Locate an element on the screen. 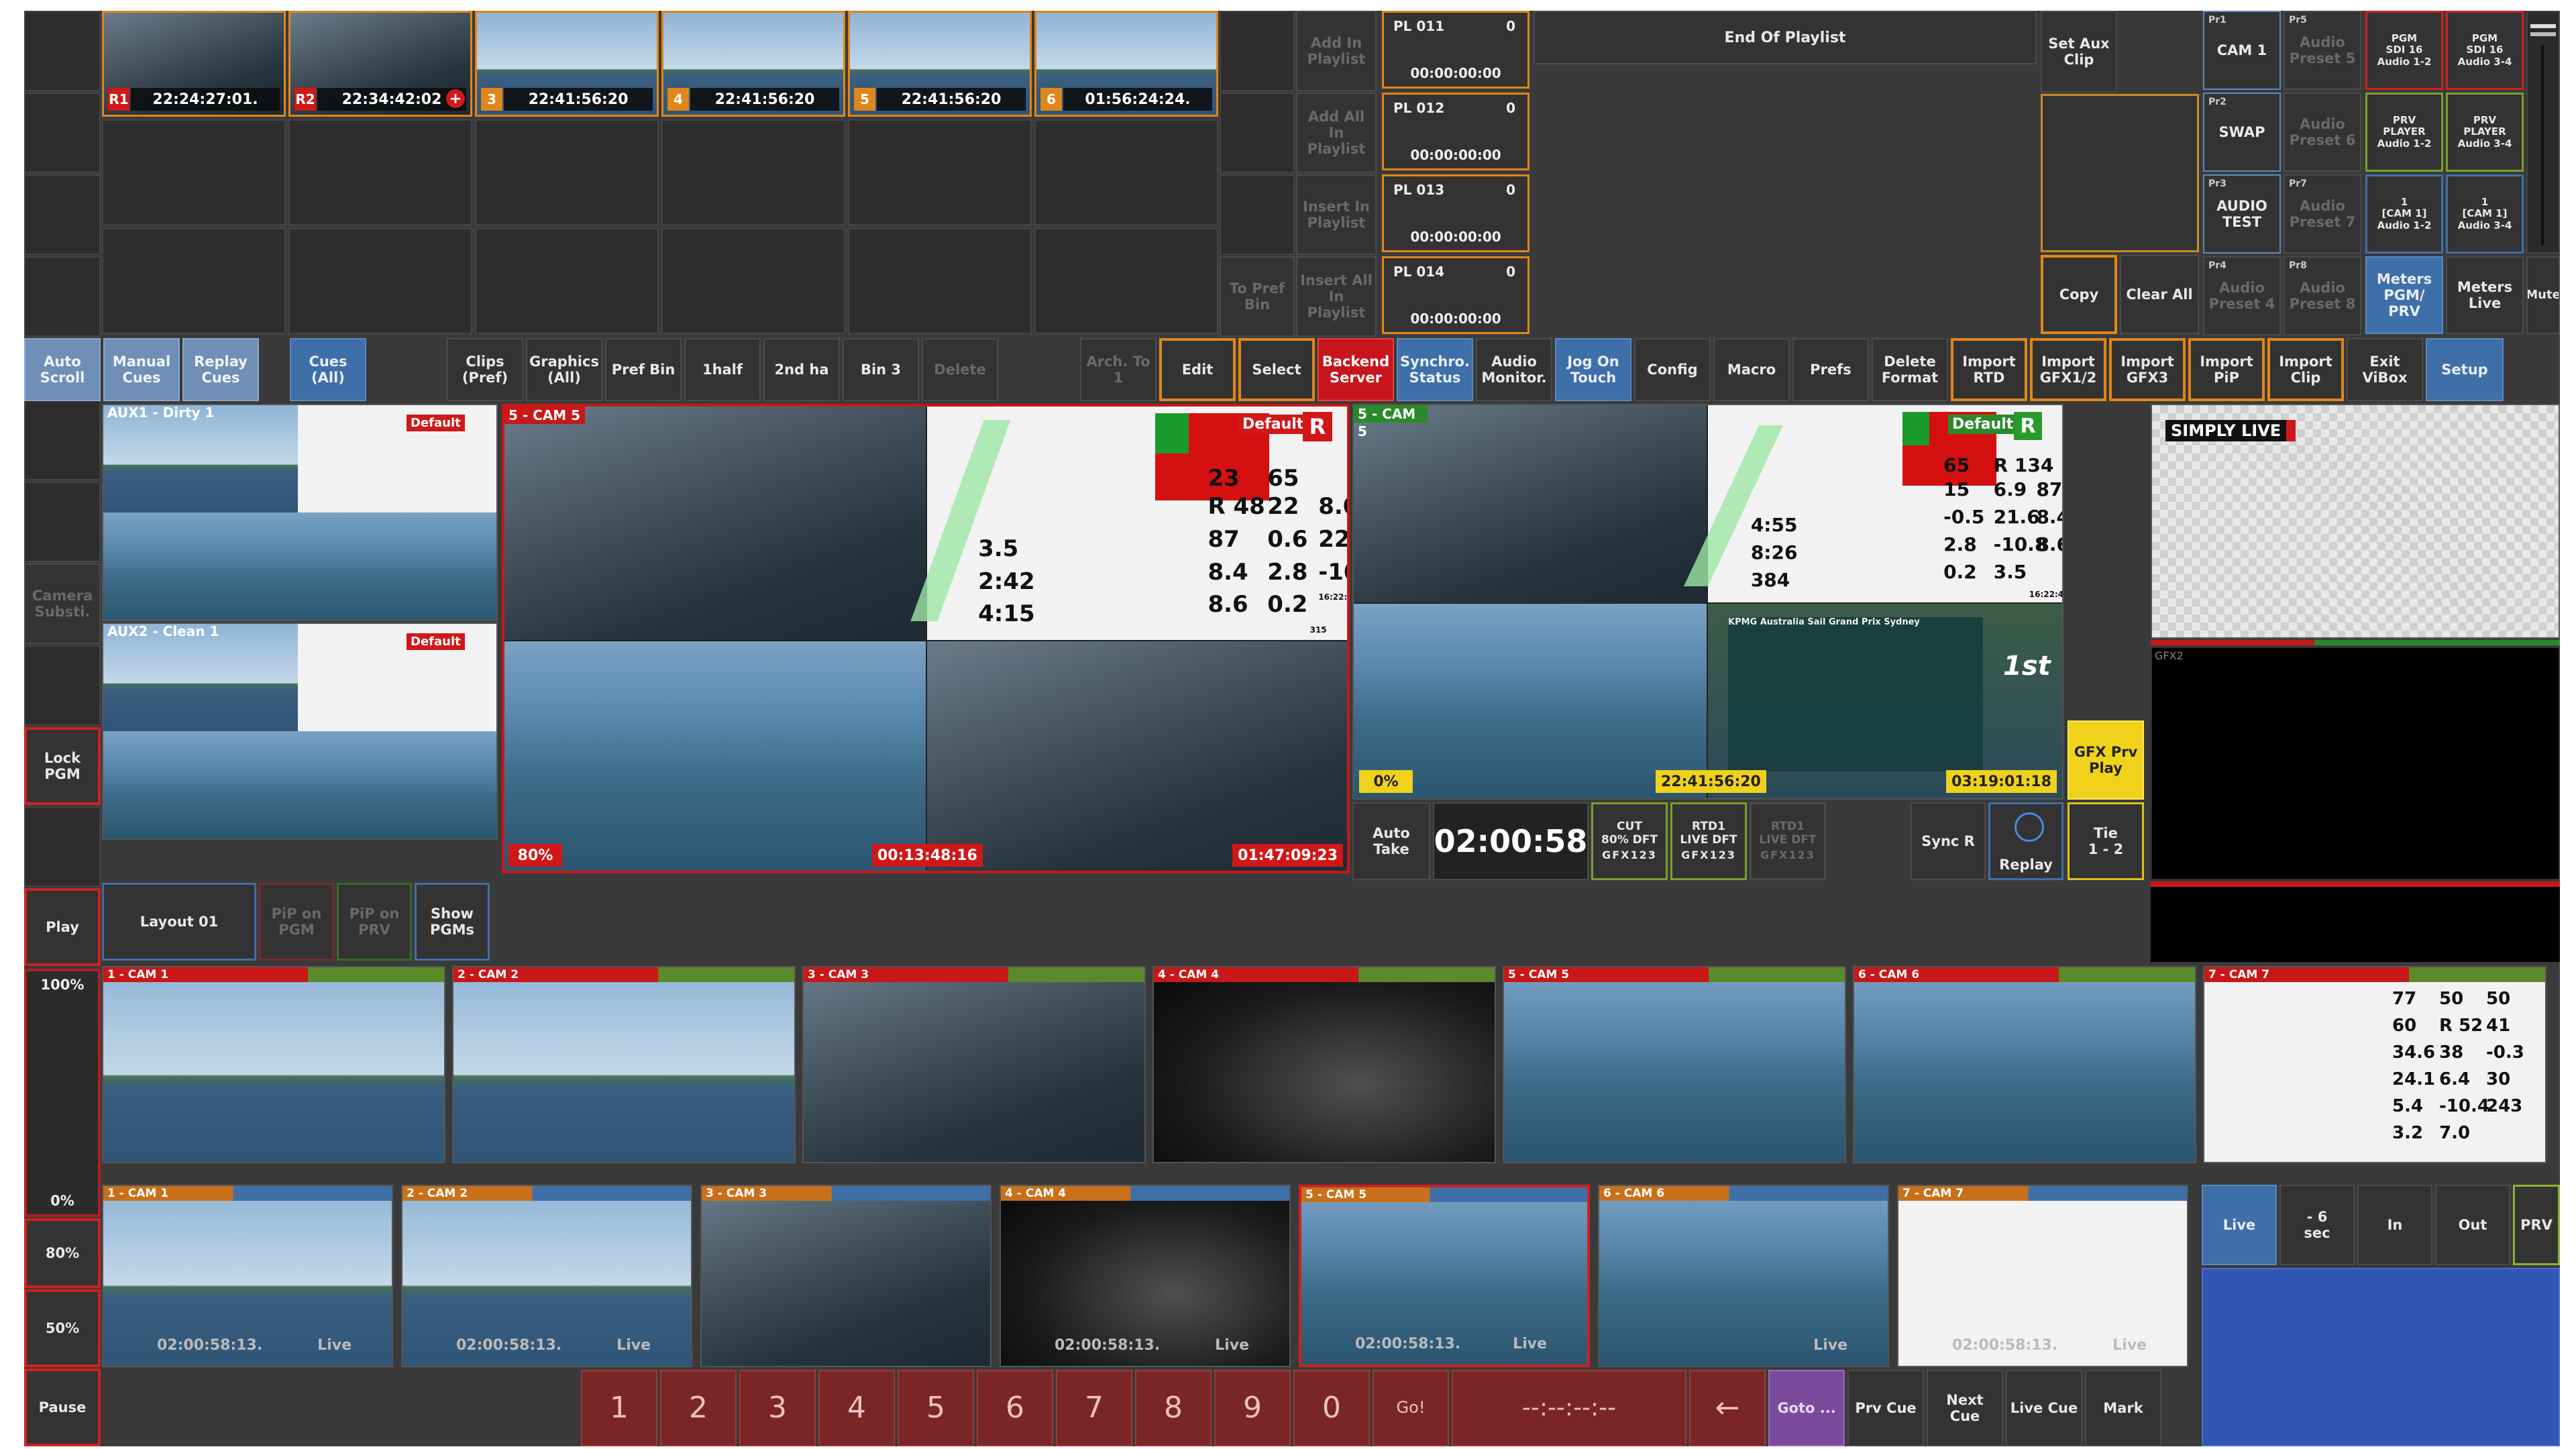 The width and height of the screenshot is (2576, 1449). gfx-prv-play-button: GFX Prv Play is located at coordinates (2106, 760).